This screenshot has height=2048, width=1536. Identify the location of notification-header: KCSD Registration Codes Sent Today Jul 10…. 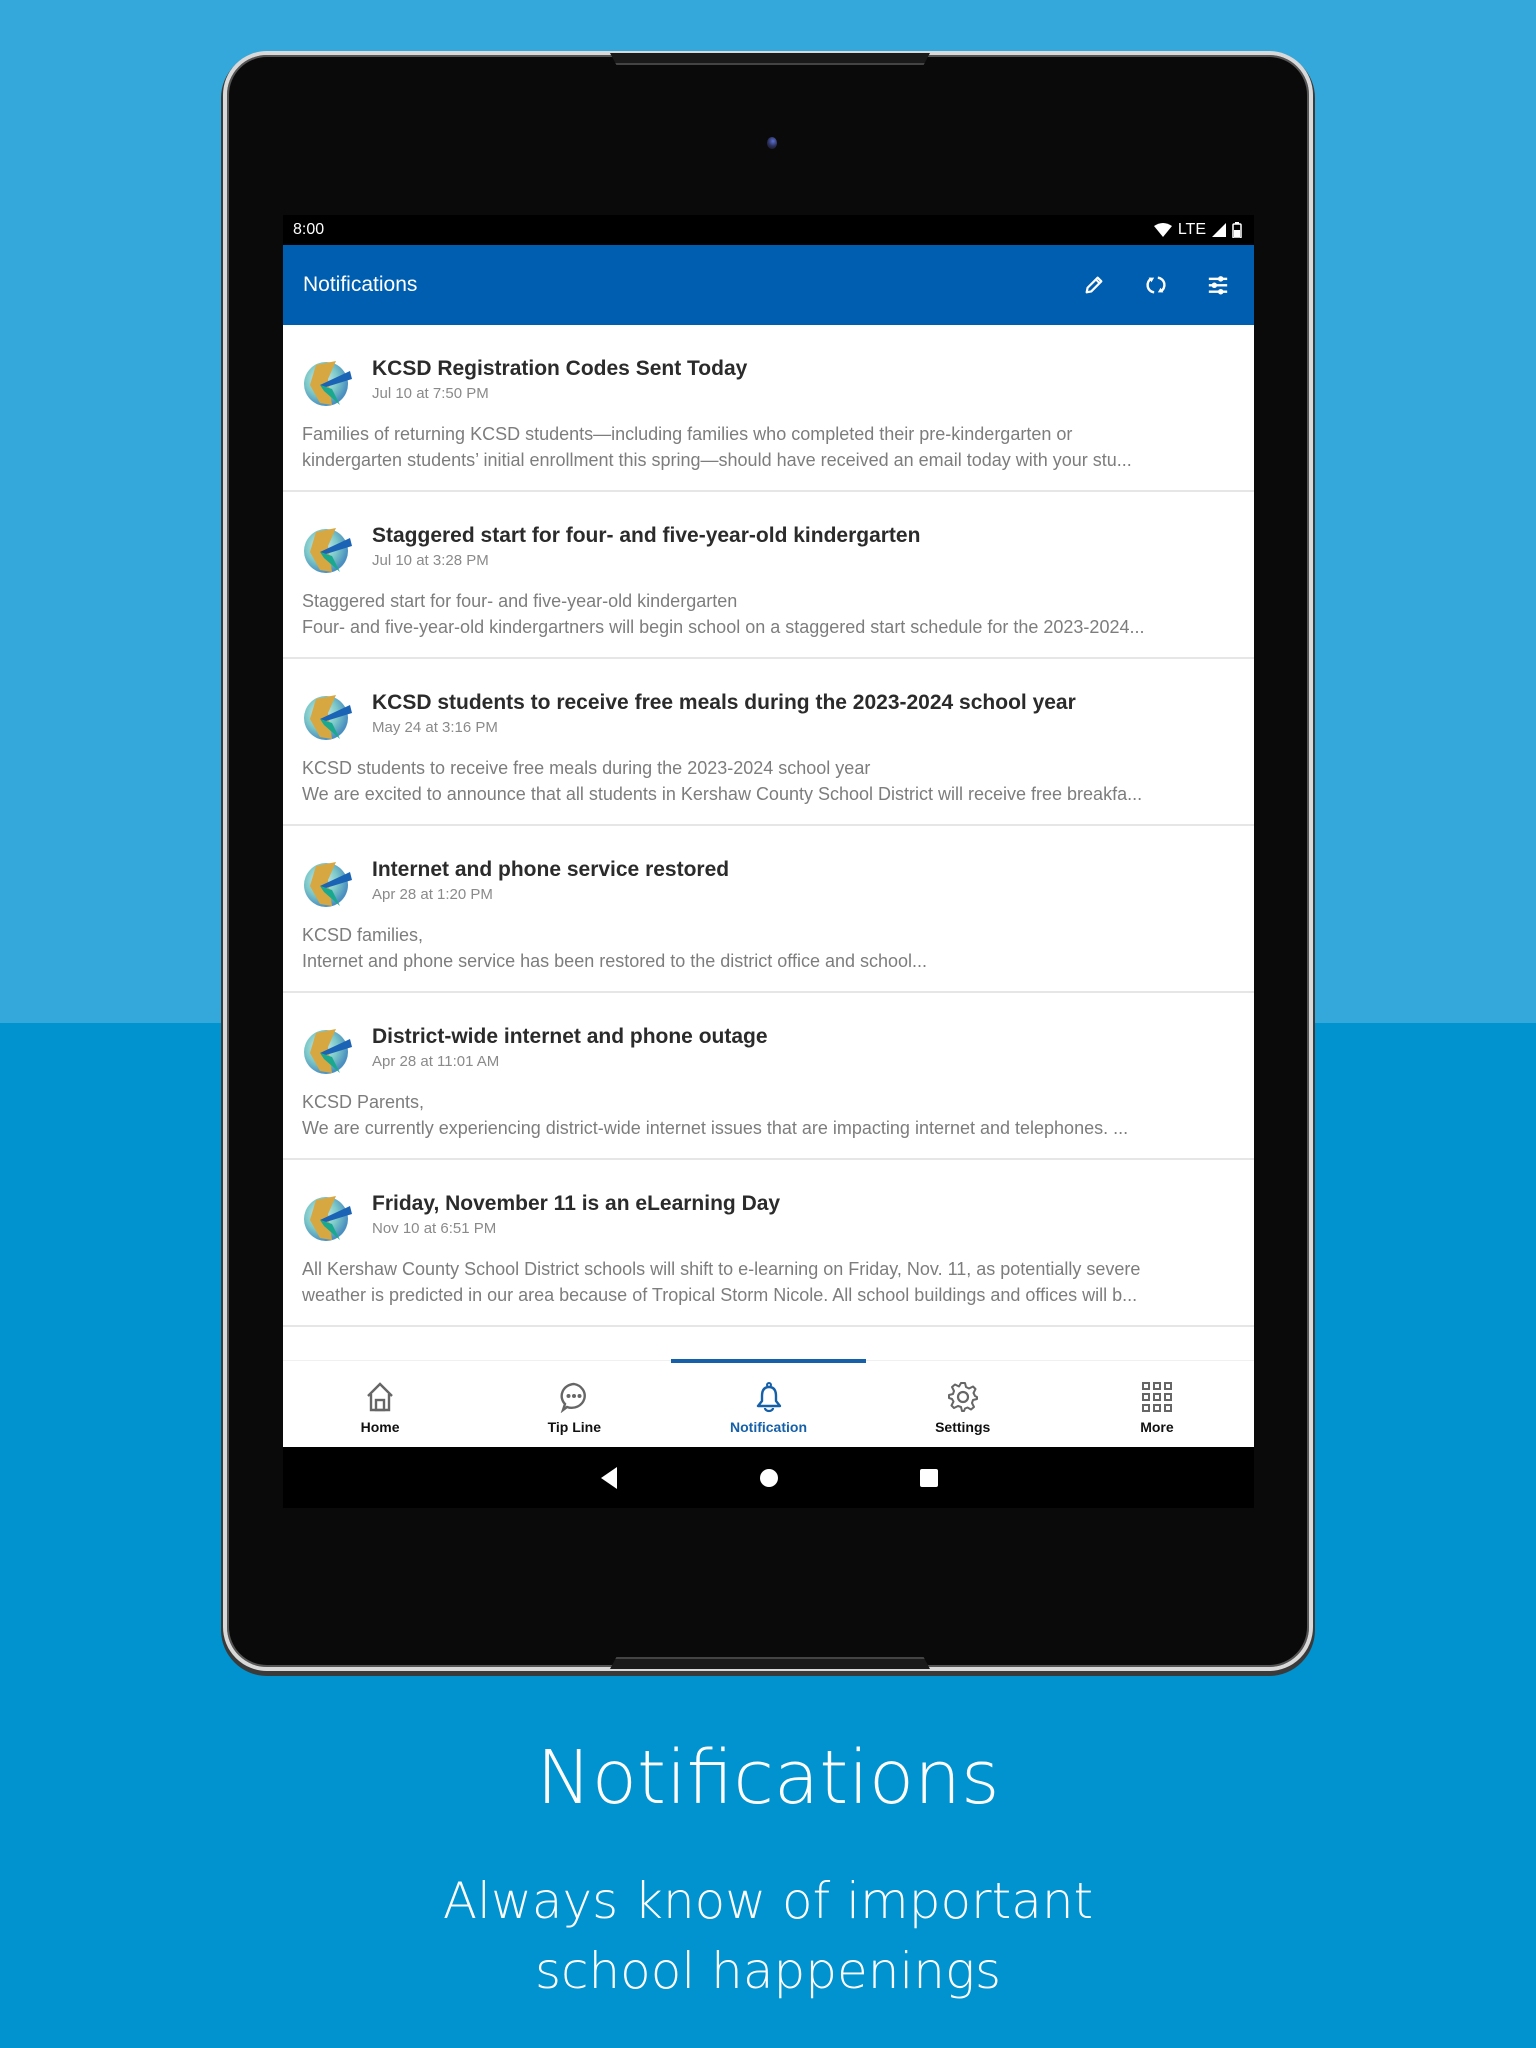
(768, 382).